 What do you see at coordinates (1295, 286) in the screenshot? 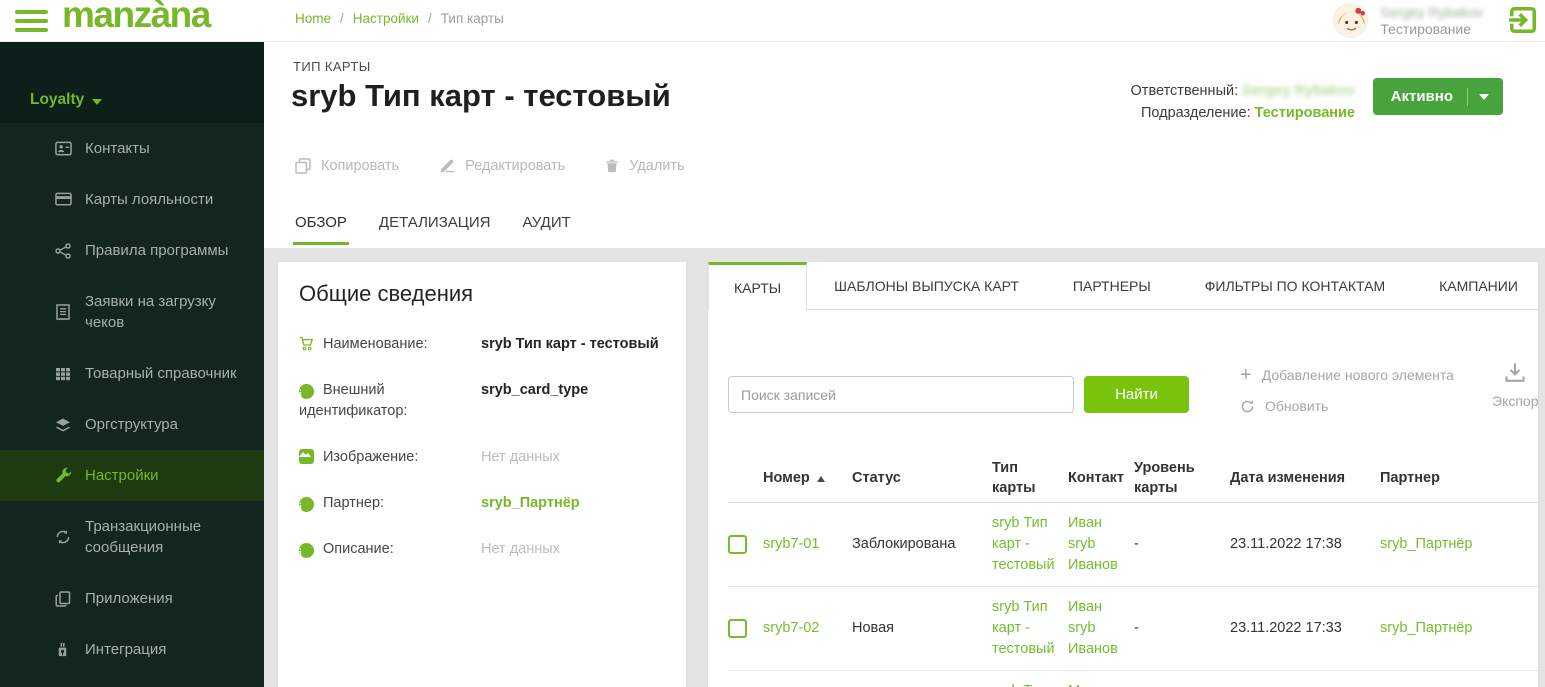
I see `tab-contact-filters: ФИЛЬТРЫ ПО КОНТАКТАМ` at bounding box center [1295, 286].